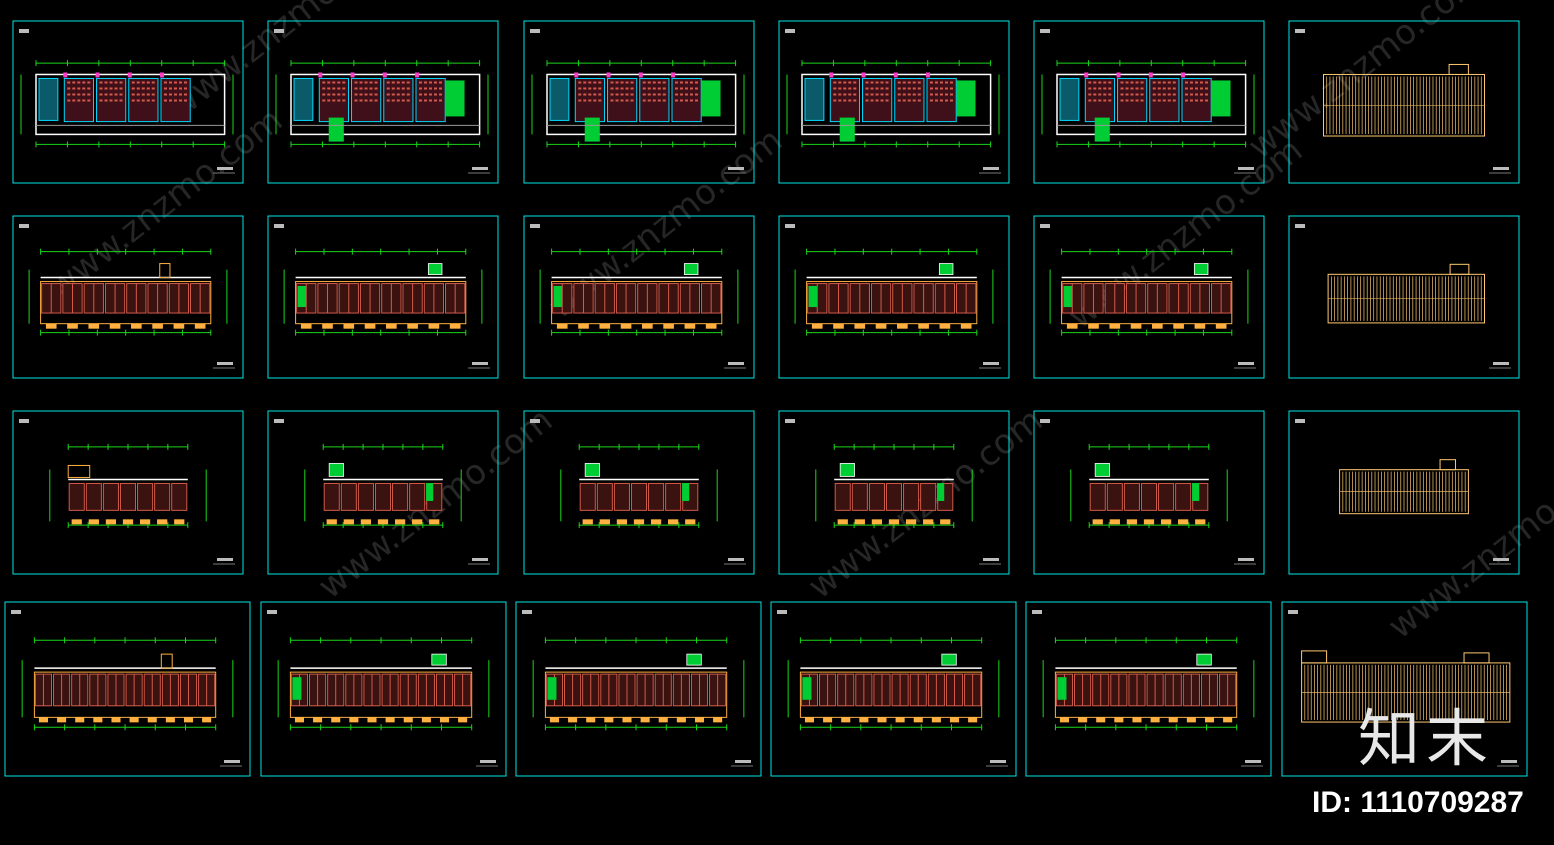 The image size is (1554, 845). Describe the element at coordinates (1476, 658) in the screenshot. I see `elevation-roof-block` at that location.